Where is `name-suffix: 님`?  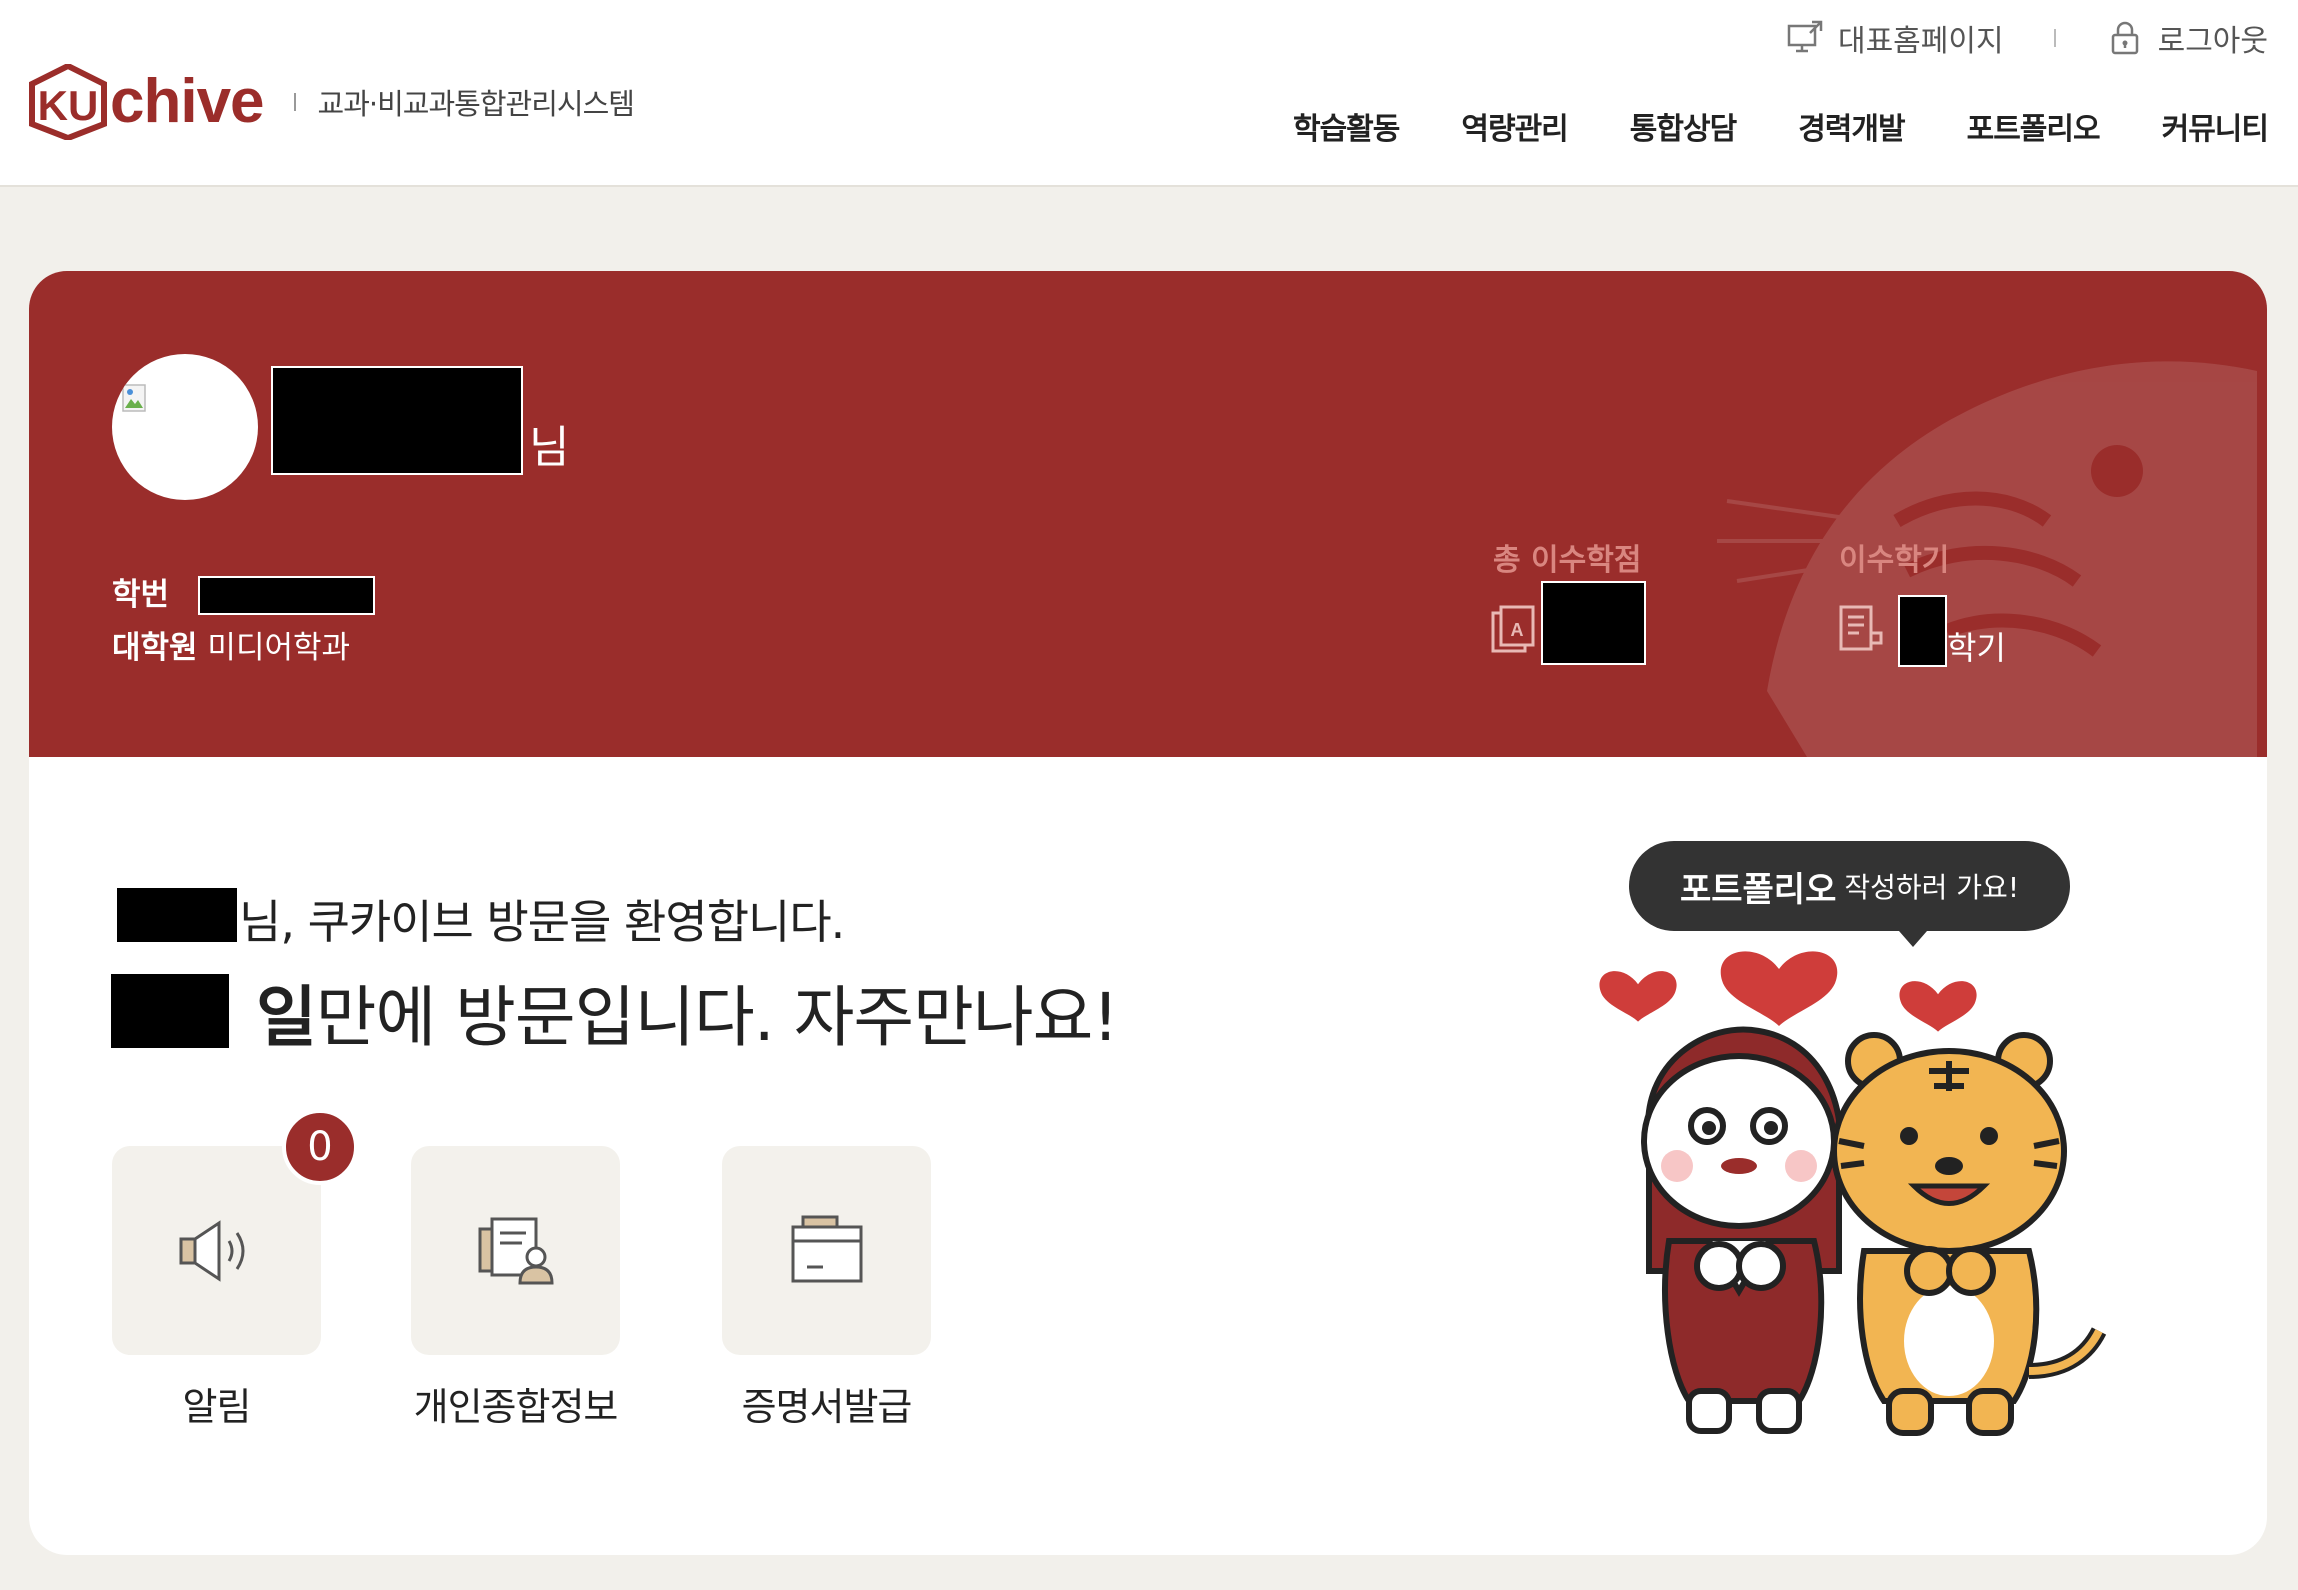
name-suffix: 님 is located at coordinates (549, 447).